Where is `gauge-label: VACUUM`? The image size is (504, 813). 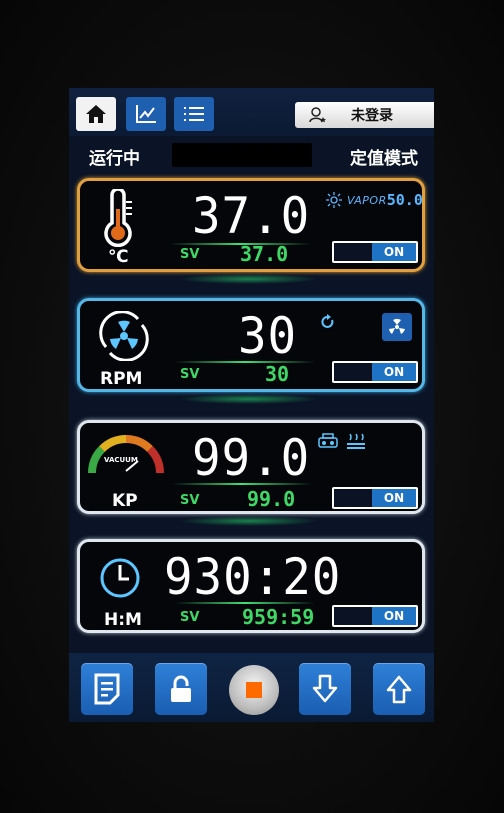
gauge-label: VACUUM is located at coordinates (121, 460).